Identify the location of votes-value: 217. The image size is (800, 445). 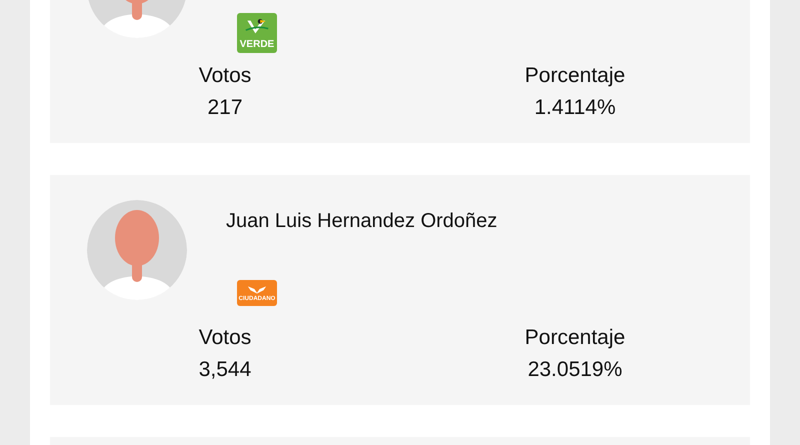
(225, 108).